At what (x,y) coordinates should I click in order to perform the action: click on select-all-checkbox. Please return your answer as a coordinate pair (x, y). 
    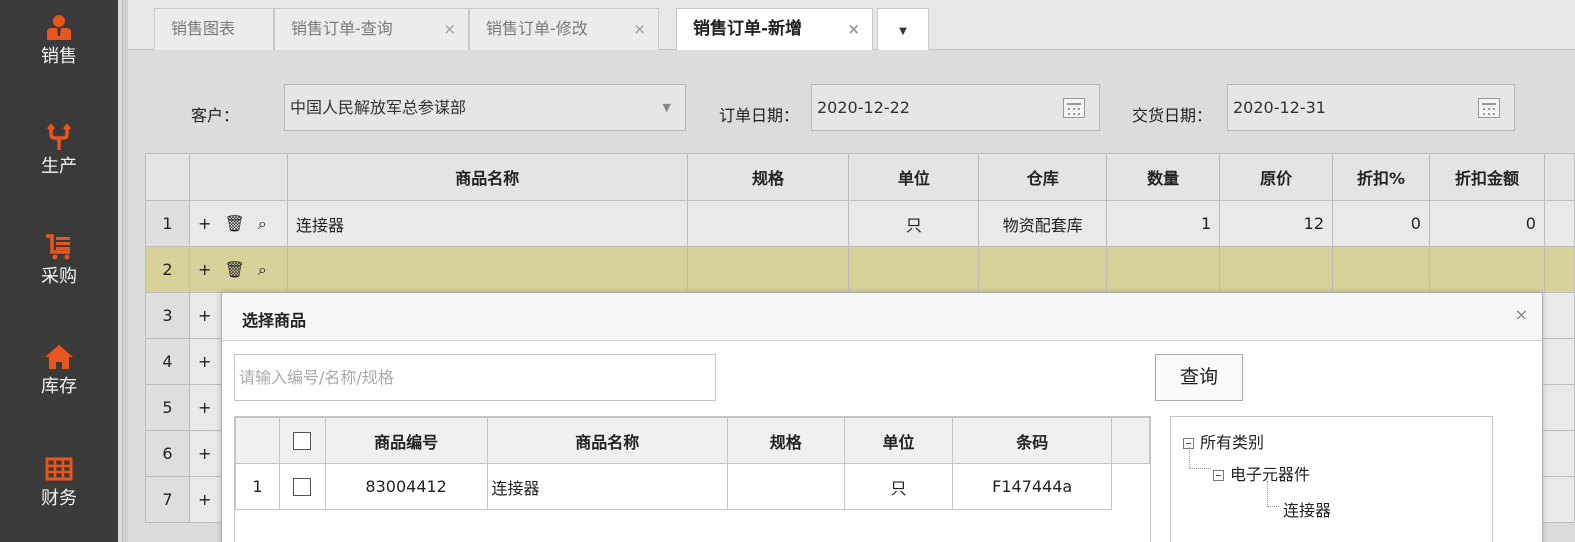
    Looking at the image, I should click on (302, 440).